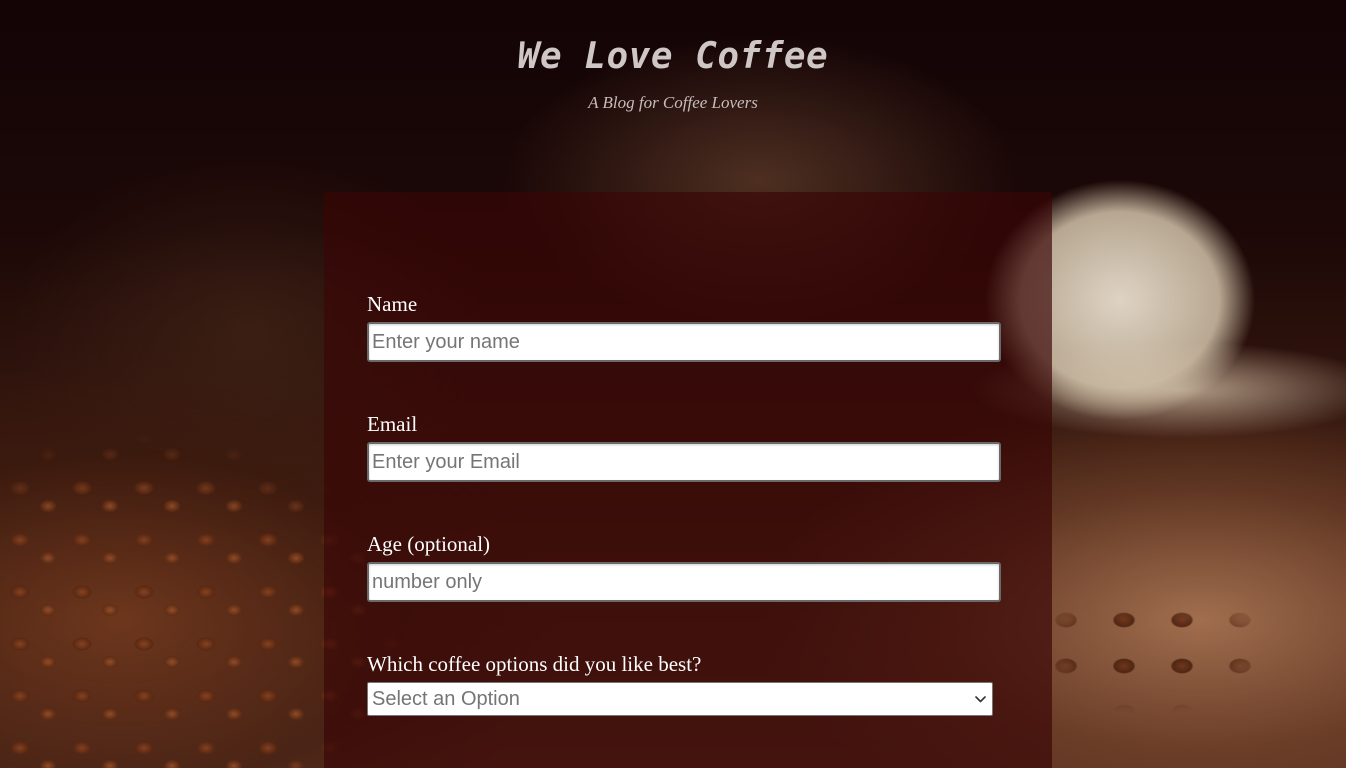  Describe the element at coordinates (680, 699) in the screenshot. I see `coffee-option-select: Select an Option` at that location.